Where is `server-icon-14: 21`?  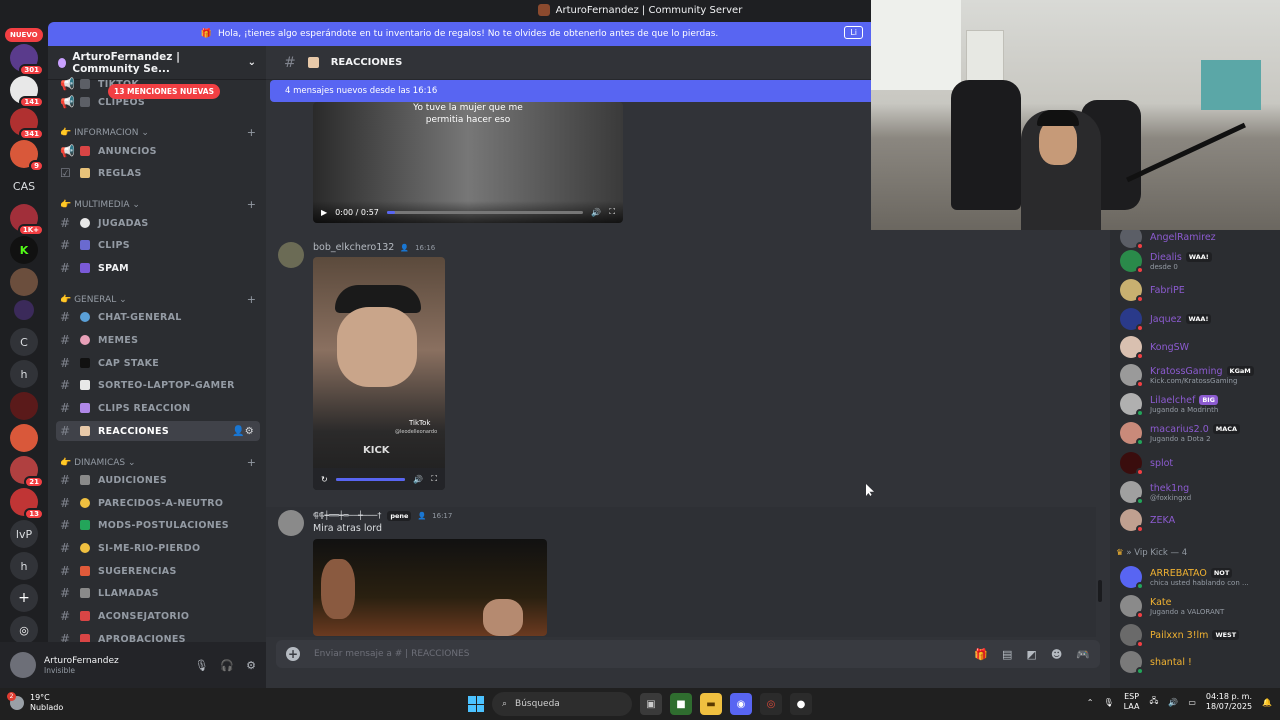 server-icon-14: 21 is located at coordinates (27, 472).